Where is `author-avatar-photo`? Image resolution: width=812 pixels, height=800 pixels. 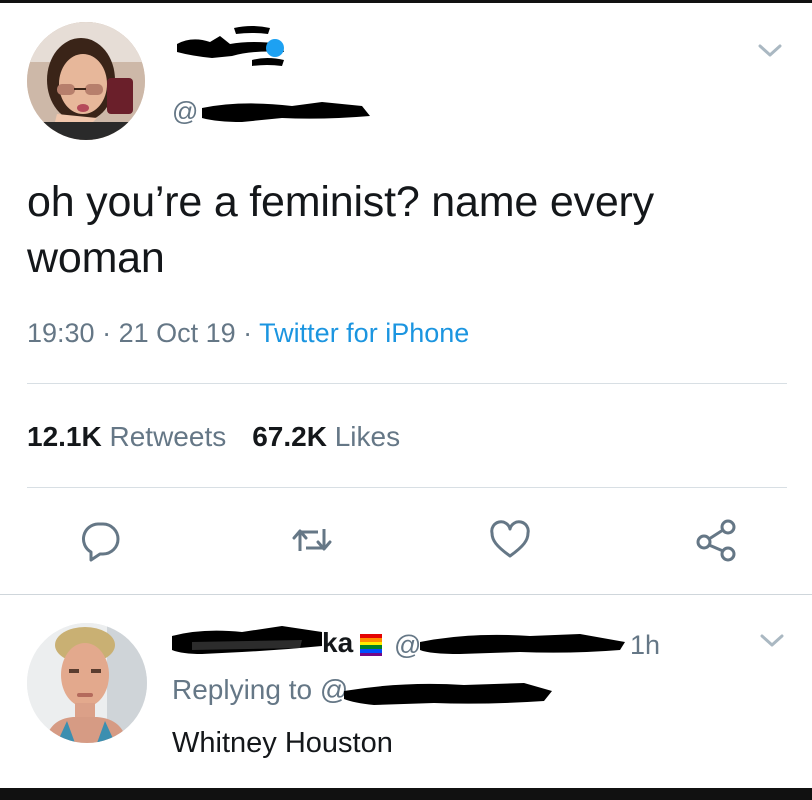 author-avatar-photo is located at coordinates (86, 81).